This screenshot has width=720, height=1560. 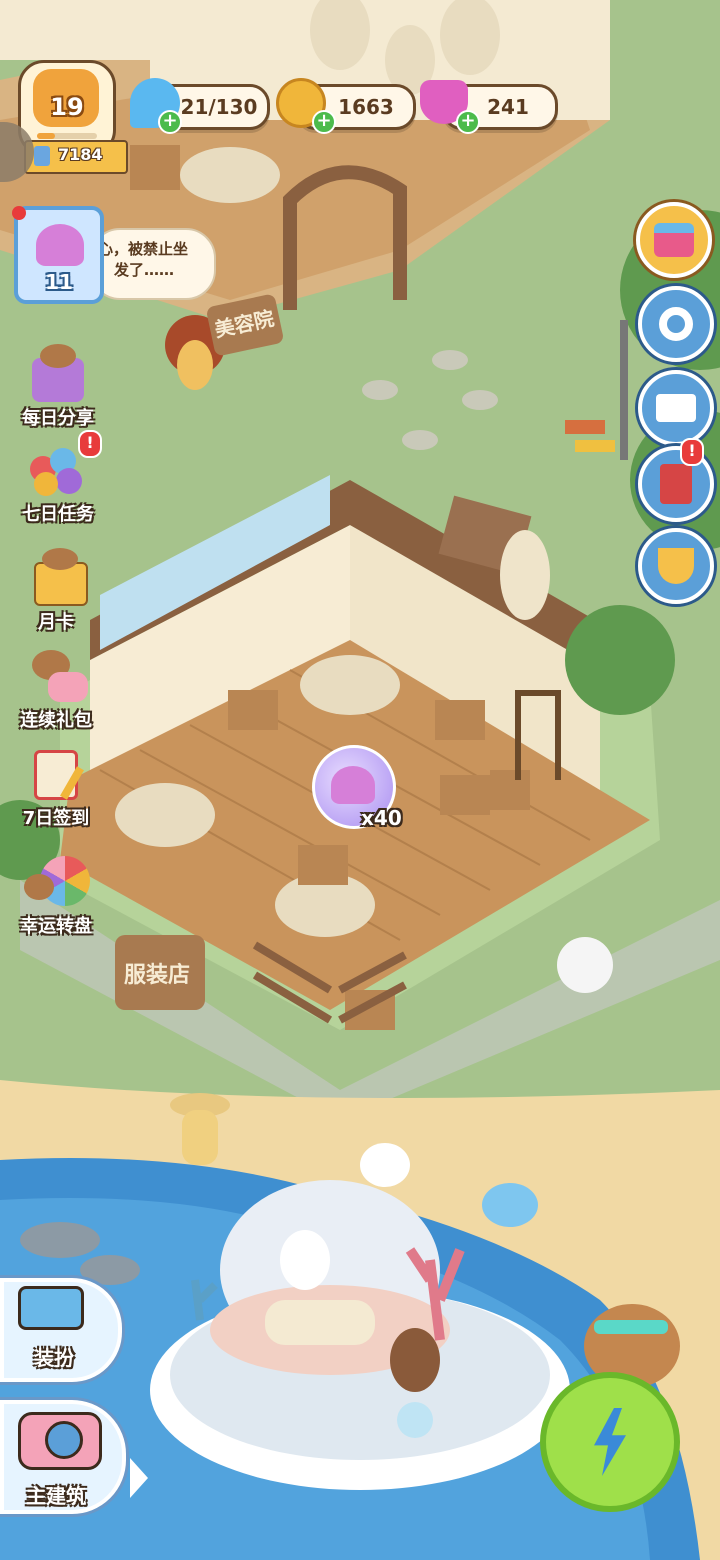 I want to click on camera-icon, so click(x=60, y=1441).